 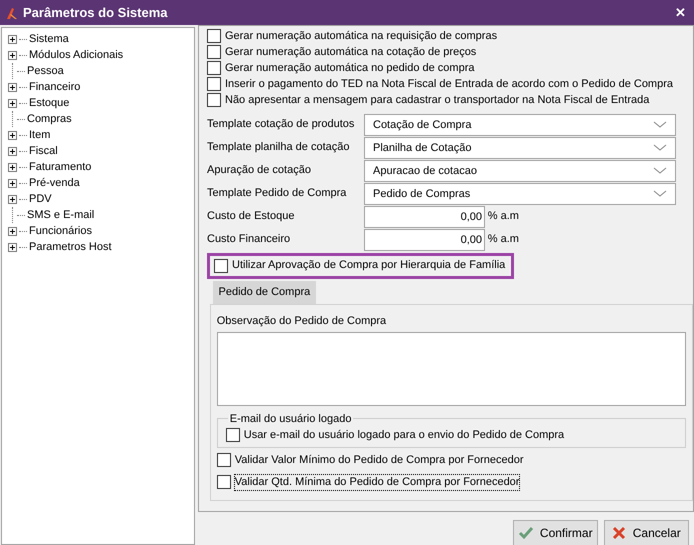 I want to click on text-area-label: Observação do Pedido de Compra, so click(x=302, y=321).